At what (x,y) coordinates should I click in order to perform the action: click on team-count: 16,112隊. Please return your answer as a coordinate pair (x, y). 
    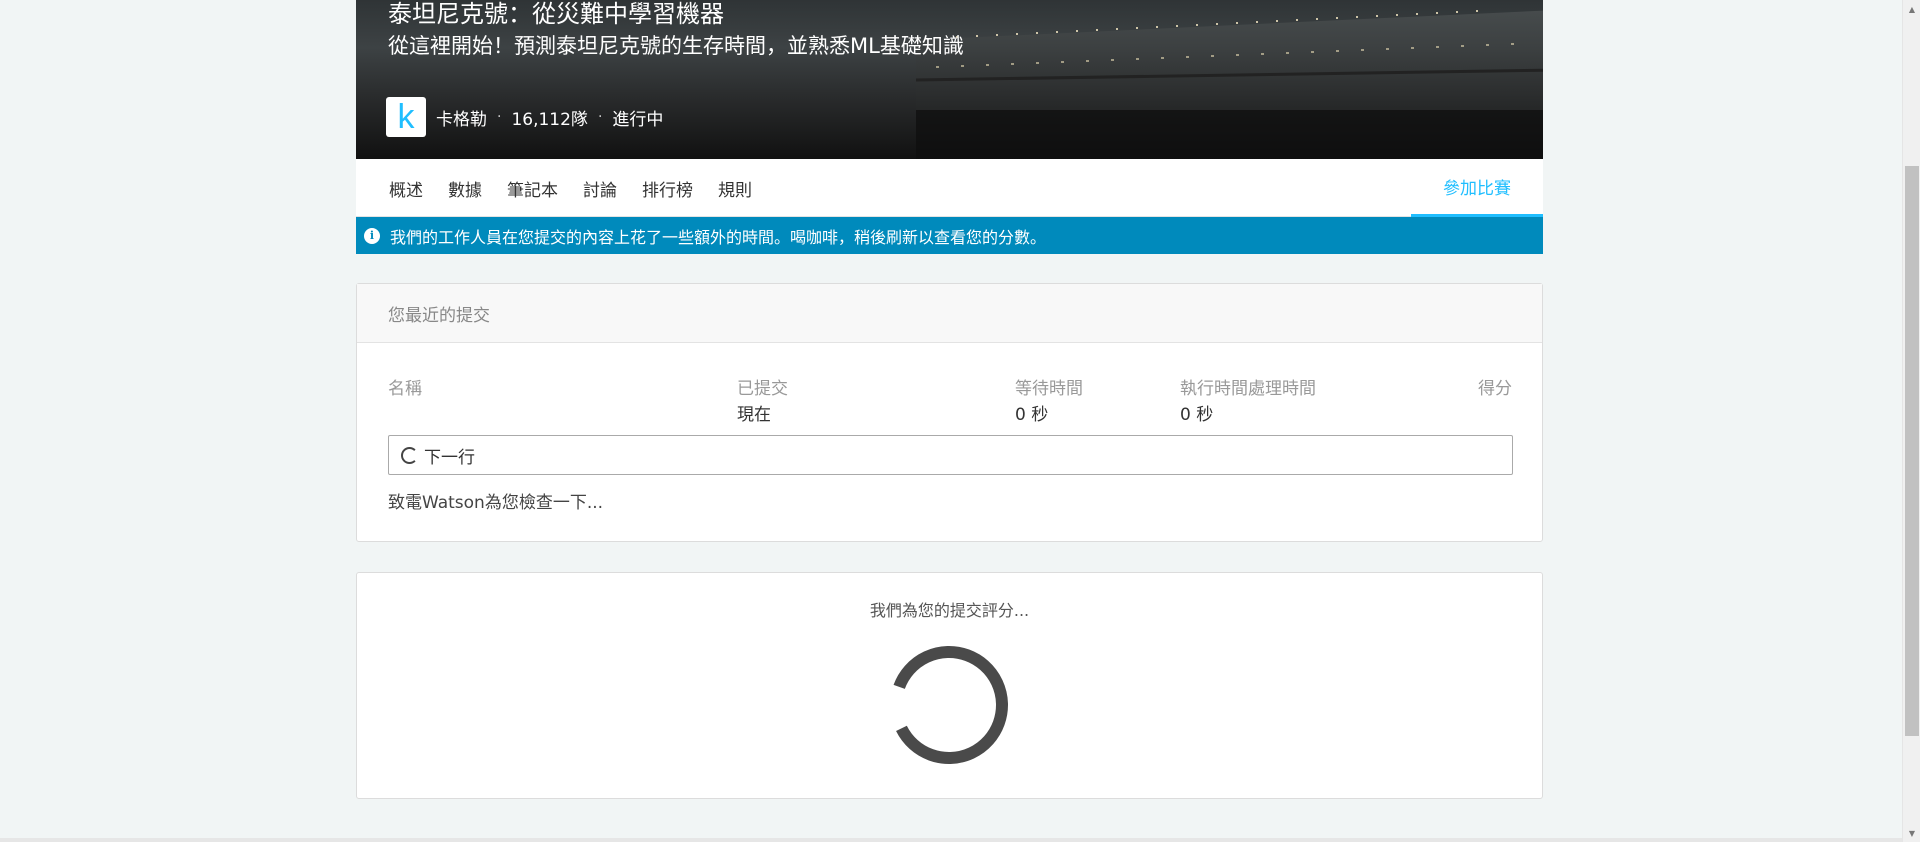
    Looking at the image, I should click on (549, 119).